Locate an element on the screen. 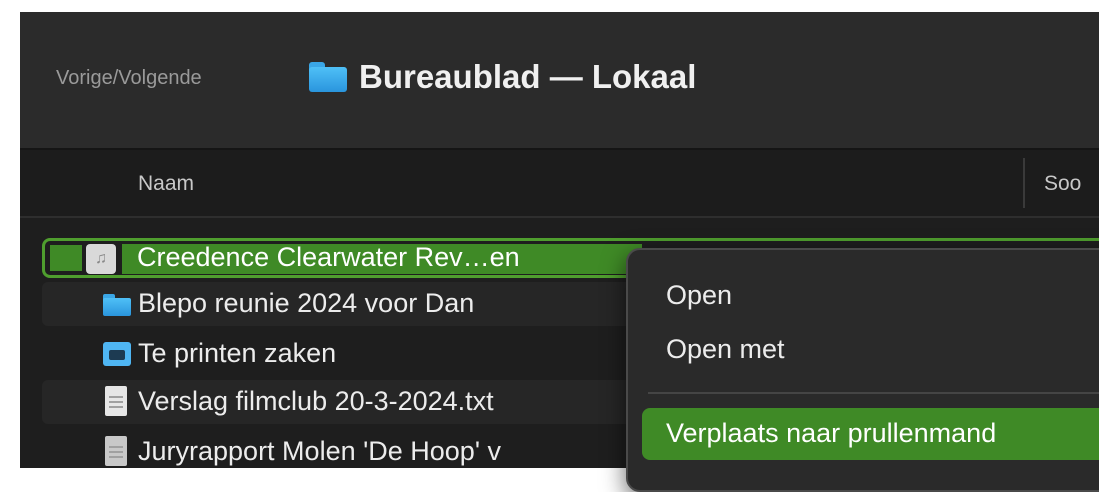  column-header: Naam Soo is located at coordinates (559, 184).